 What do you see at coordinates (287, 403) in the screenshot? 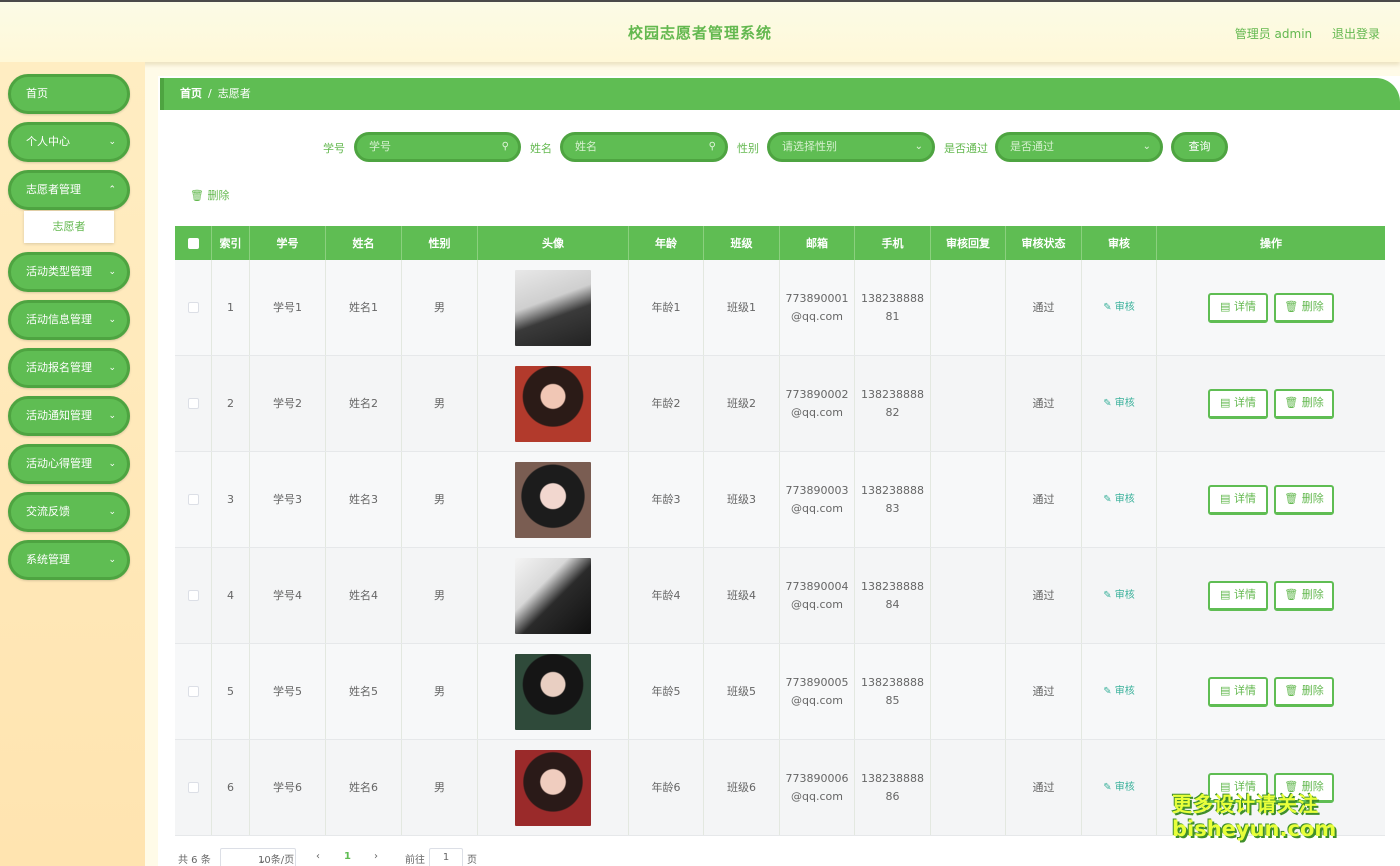
I see `cell-student-id-text: 学号2` at bounding box center [287, 403].